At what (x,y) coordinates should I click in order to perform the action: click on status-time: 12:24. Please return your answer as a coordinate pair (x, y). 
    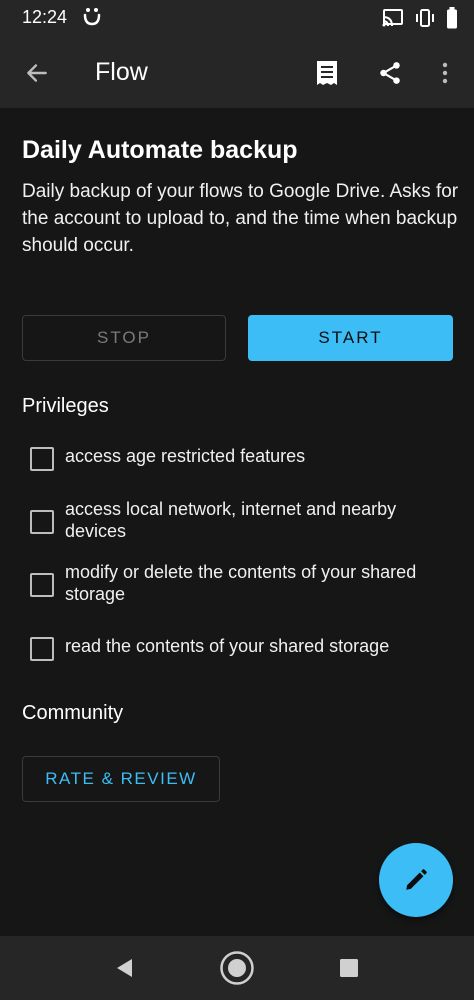
    Looking at the image, I should click on (45, 17).